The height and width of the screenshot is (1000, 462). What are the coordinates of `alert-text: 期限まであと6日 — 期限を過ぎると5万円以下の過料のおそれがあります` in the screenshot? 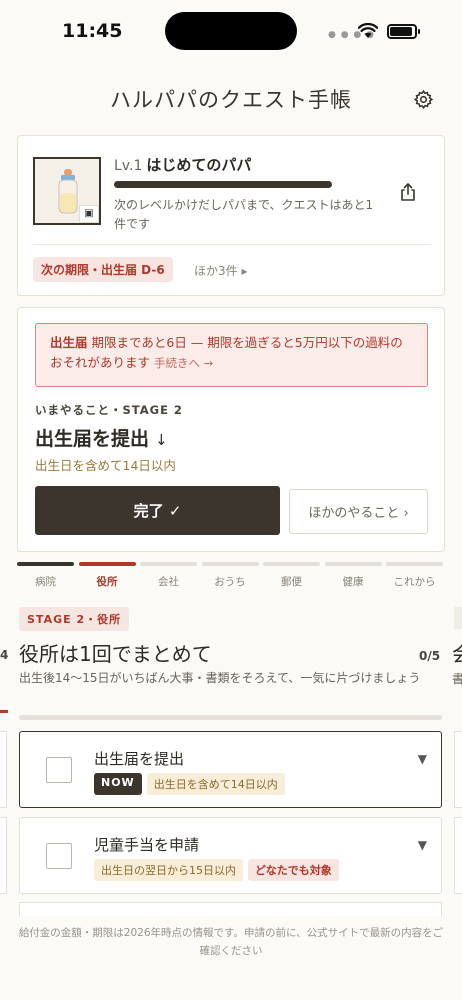 It's located at (226, 352).